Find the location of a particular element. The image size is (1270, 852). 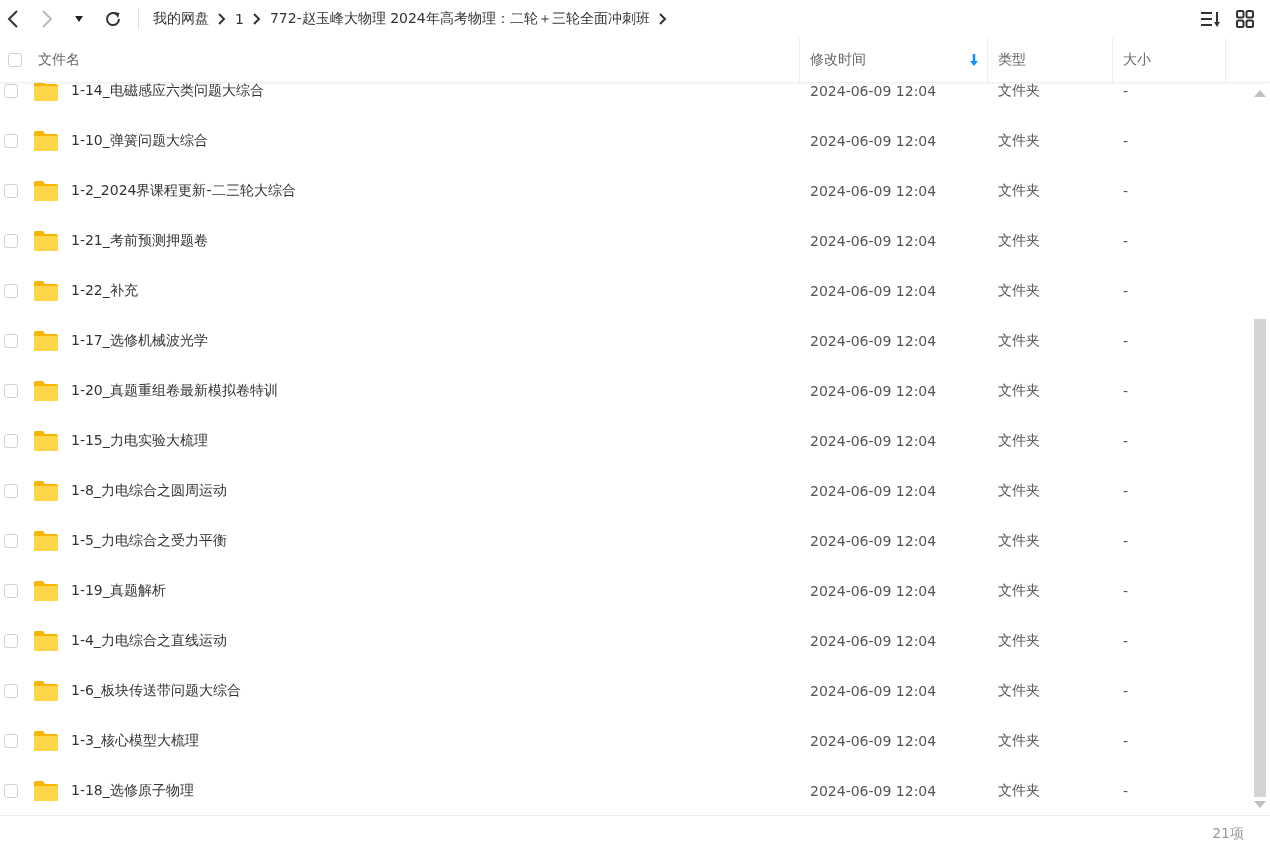

file-name: 1-14_电磁感应六类问题大综合 is located at coordinates (167, 91).